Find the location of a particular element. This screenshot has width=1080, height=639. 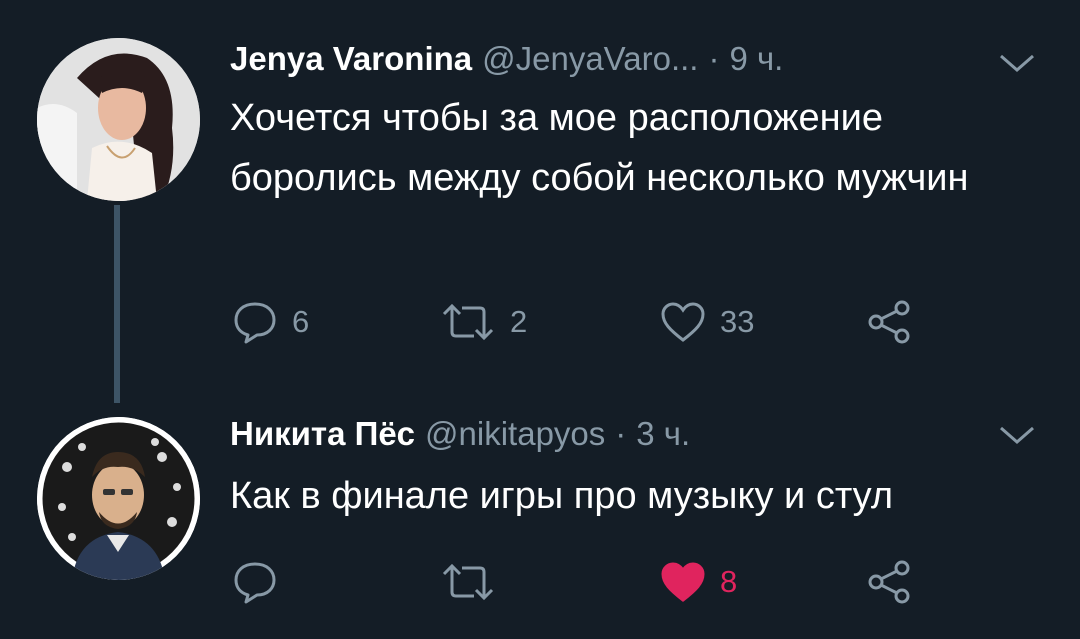

like-count: 8 is located at coordinates (729, 581).